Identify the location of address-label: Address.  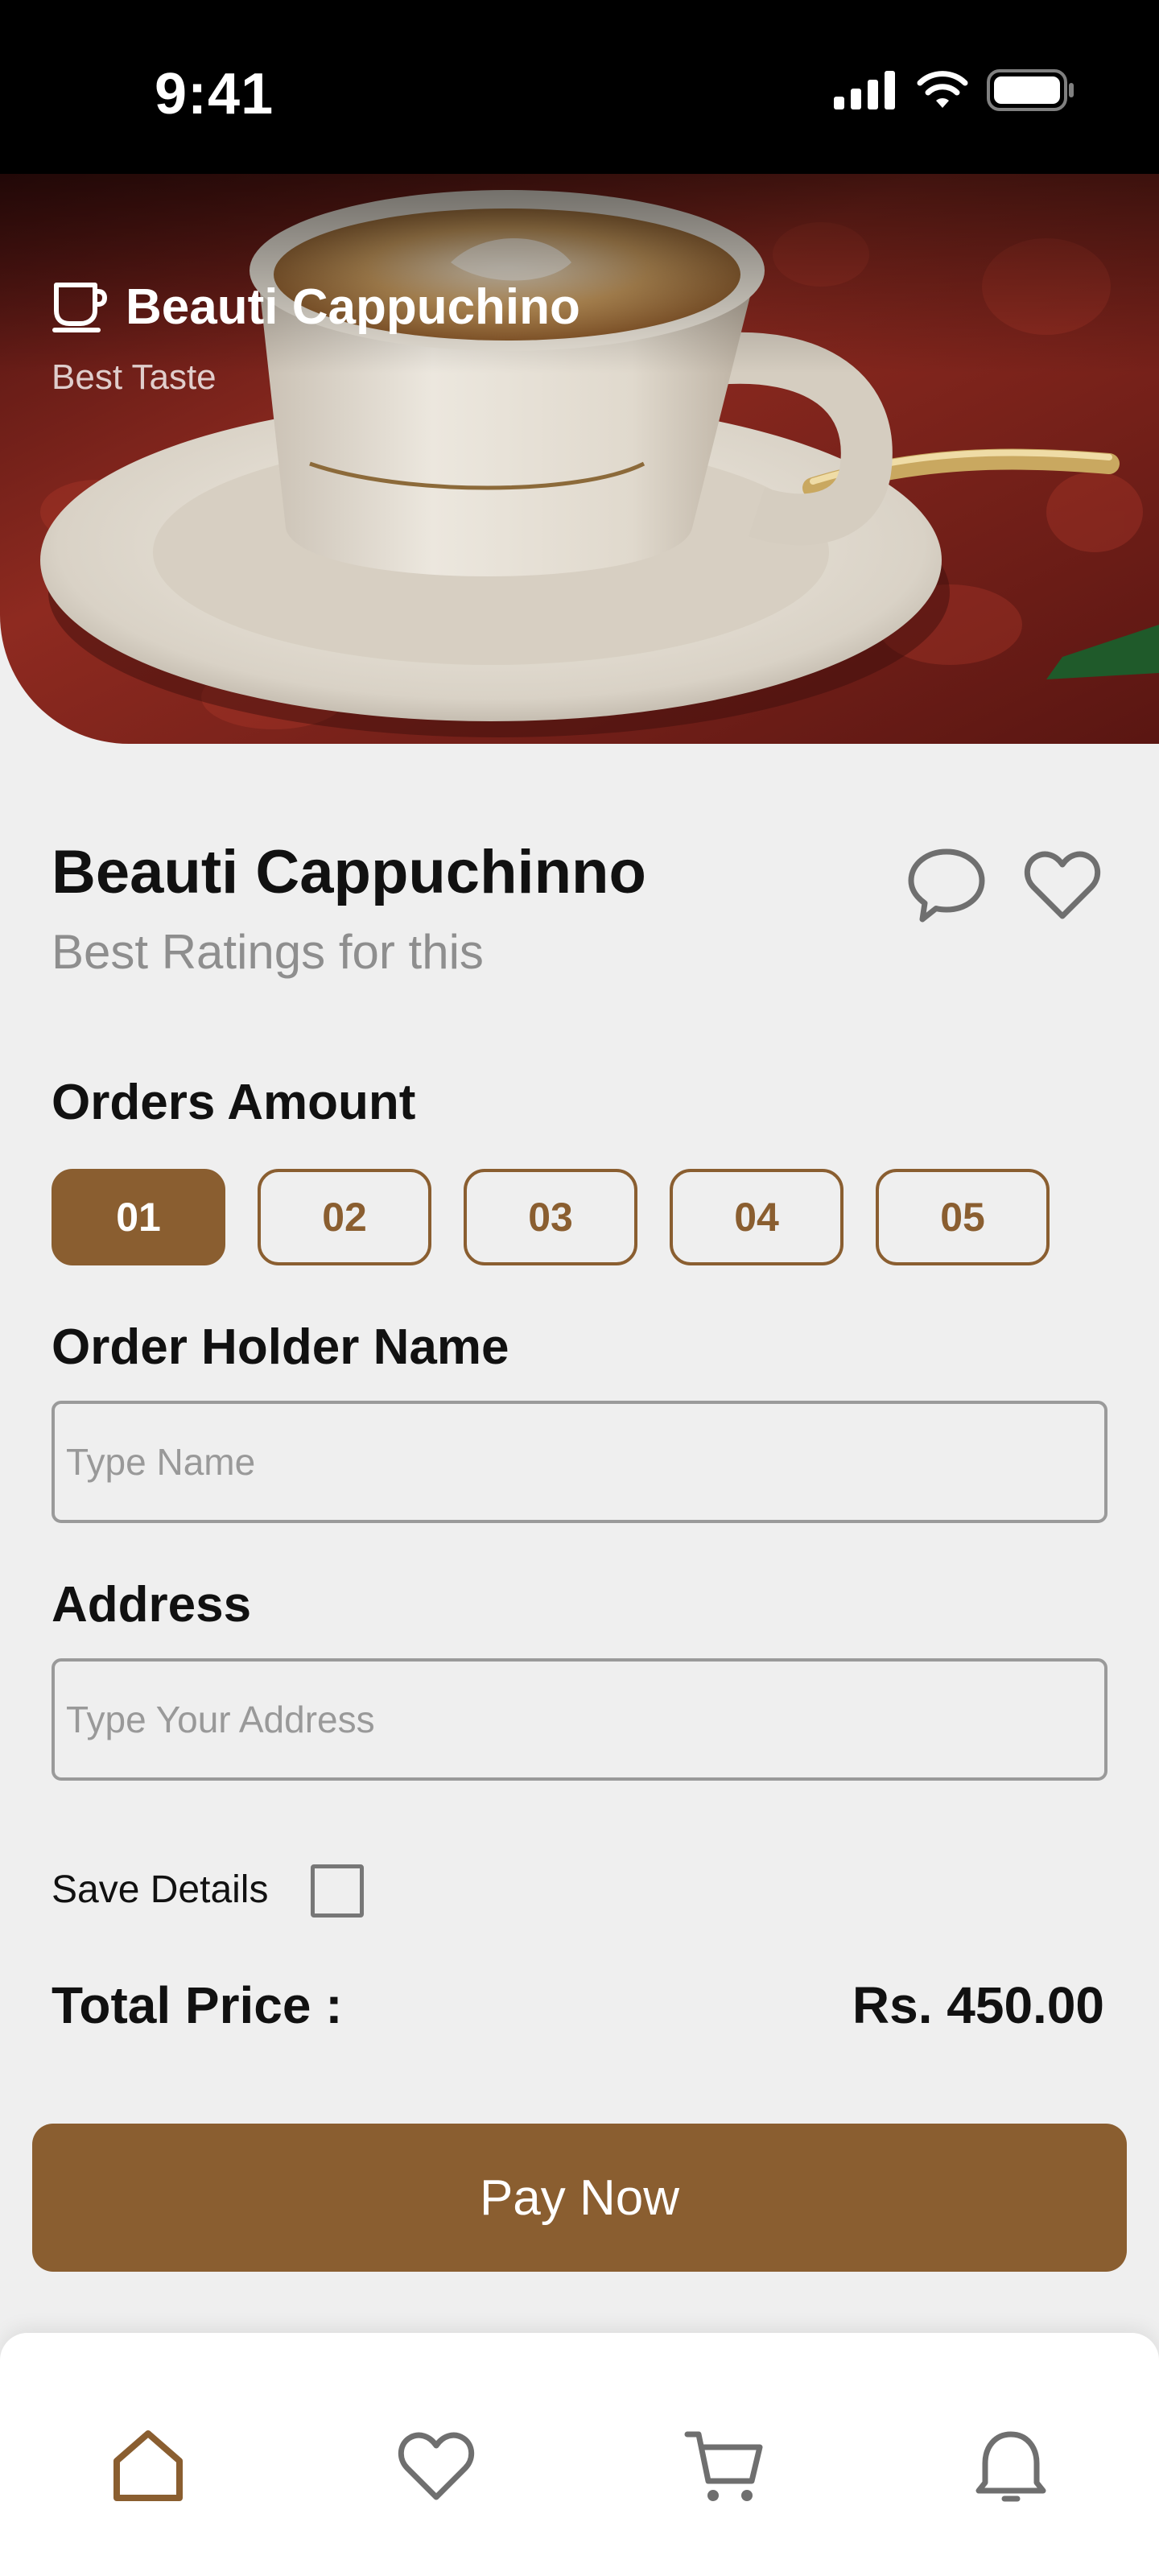
(152, 1605).